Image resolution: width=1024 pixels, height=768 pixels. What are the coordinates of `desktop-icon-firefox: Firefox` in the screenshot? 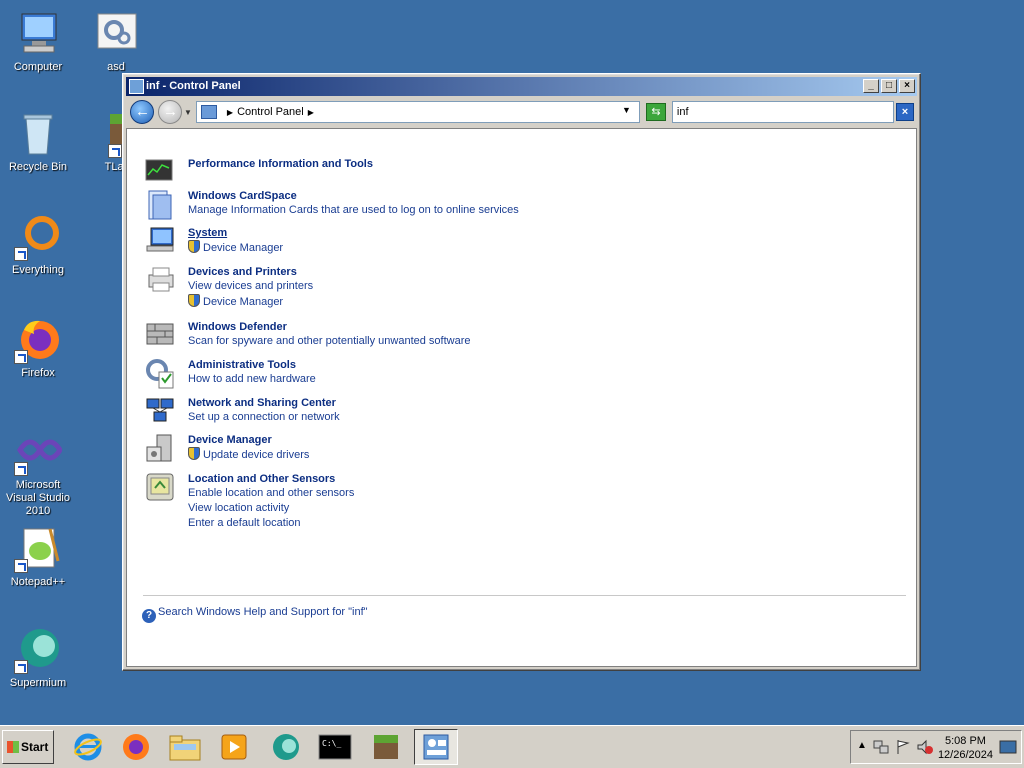 It's located at (38, 348).